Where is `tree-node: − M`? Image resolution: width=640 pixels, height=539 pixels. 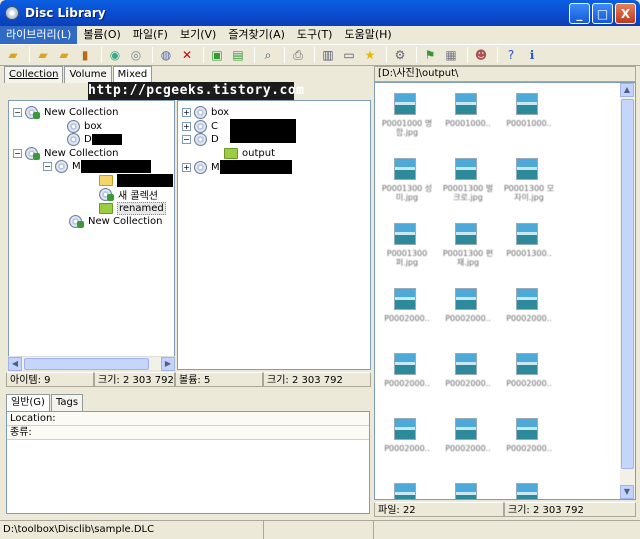 tree-node: − M is located at coordinates (97, 166).